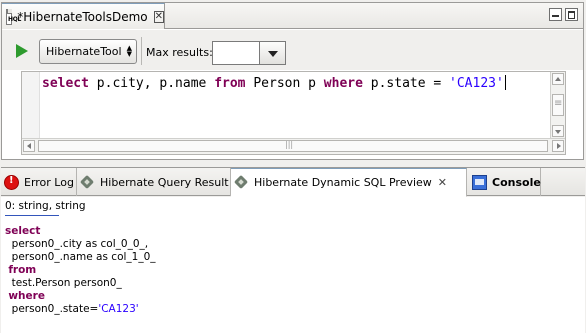 This screenshot has width=586, height=333. Describe the element at coordinates (571, 14) in the screenshot. I see `maximize-icon` at that location.